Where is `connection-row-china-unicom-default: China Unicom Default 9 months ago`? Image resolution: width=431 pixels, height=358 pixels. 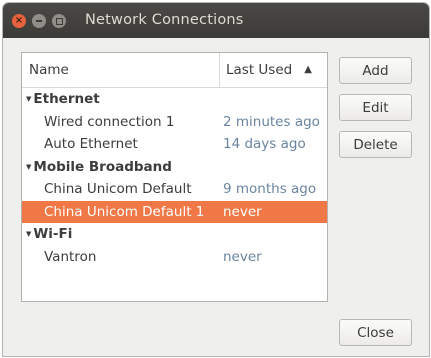
connection-row-china-unicom-default: China Unicom Default 9 months ago is located at coordinates (174, 189).